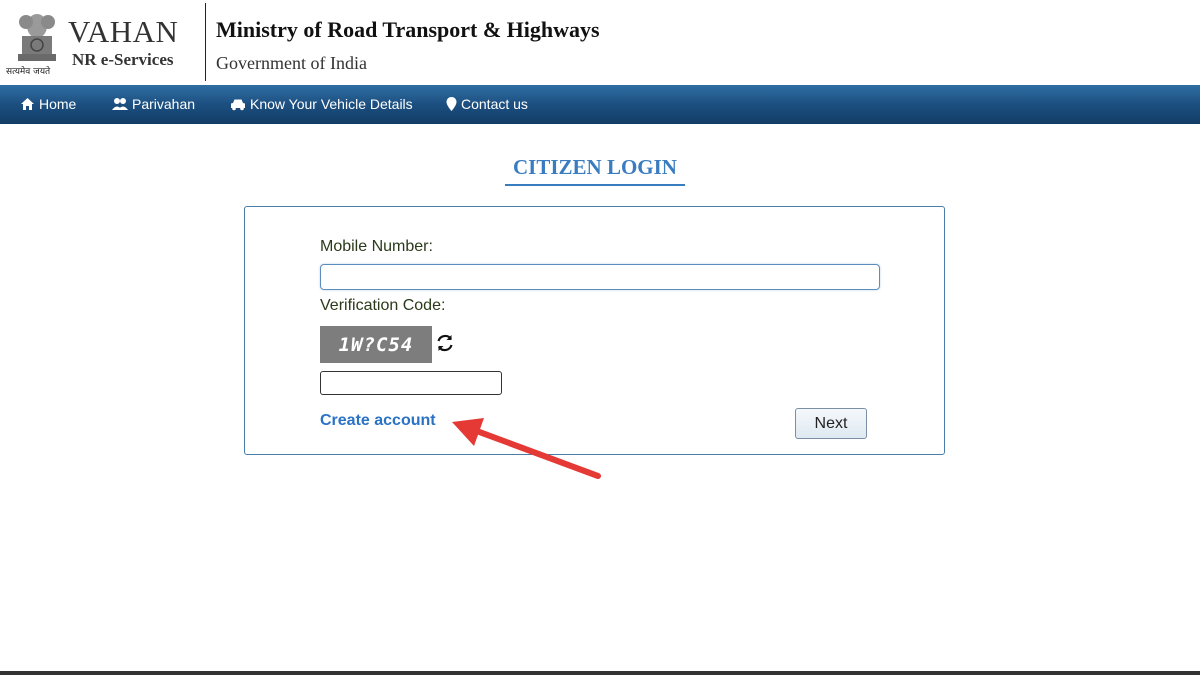 This screenshot has width=1200, height=675. I want to click on nav-contact-us: Contact us, so click(487, 104).